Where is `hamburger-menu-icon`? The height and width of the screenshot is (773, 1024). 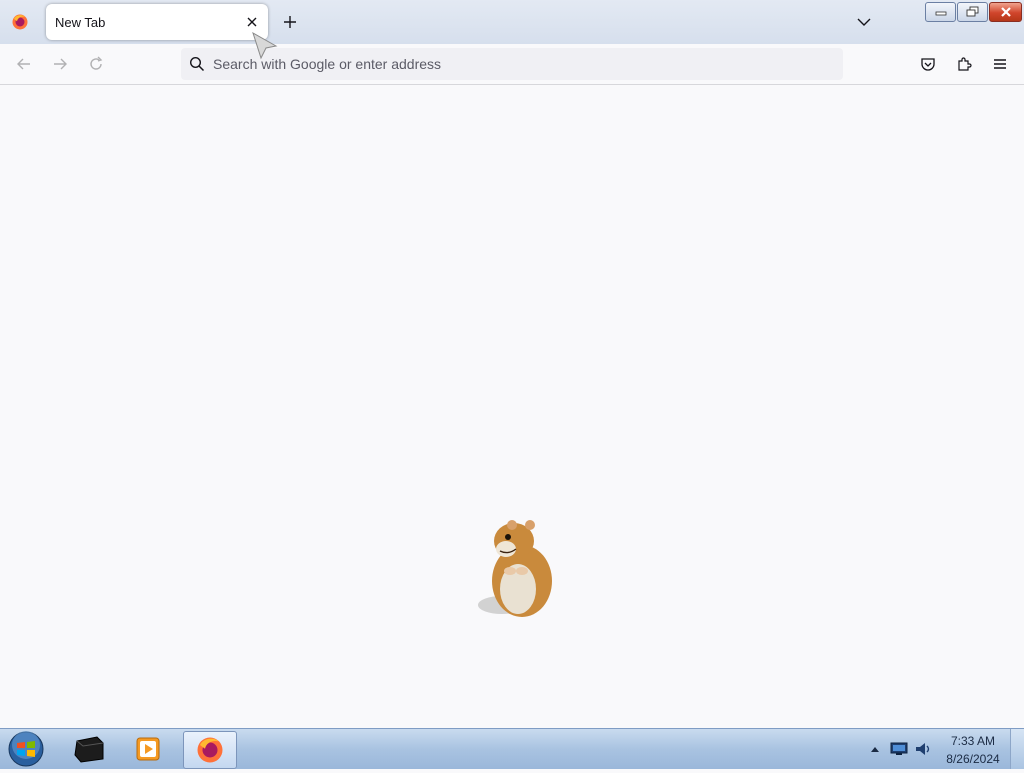
hamburger-menu-icon is located at coordinates (1000, 64).